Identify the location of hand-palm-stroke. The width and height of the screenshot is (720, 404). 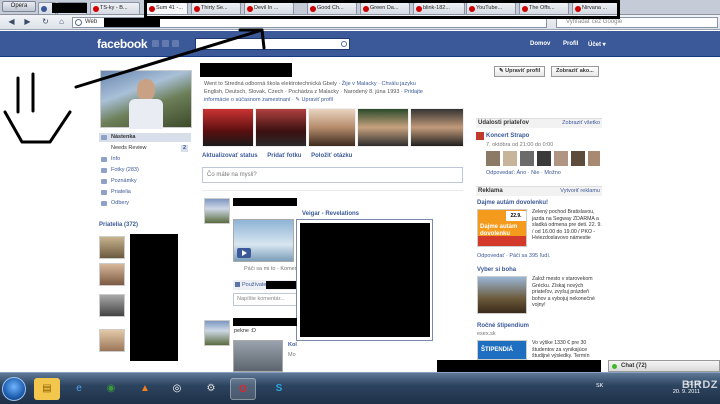
(37, 127).